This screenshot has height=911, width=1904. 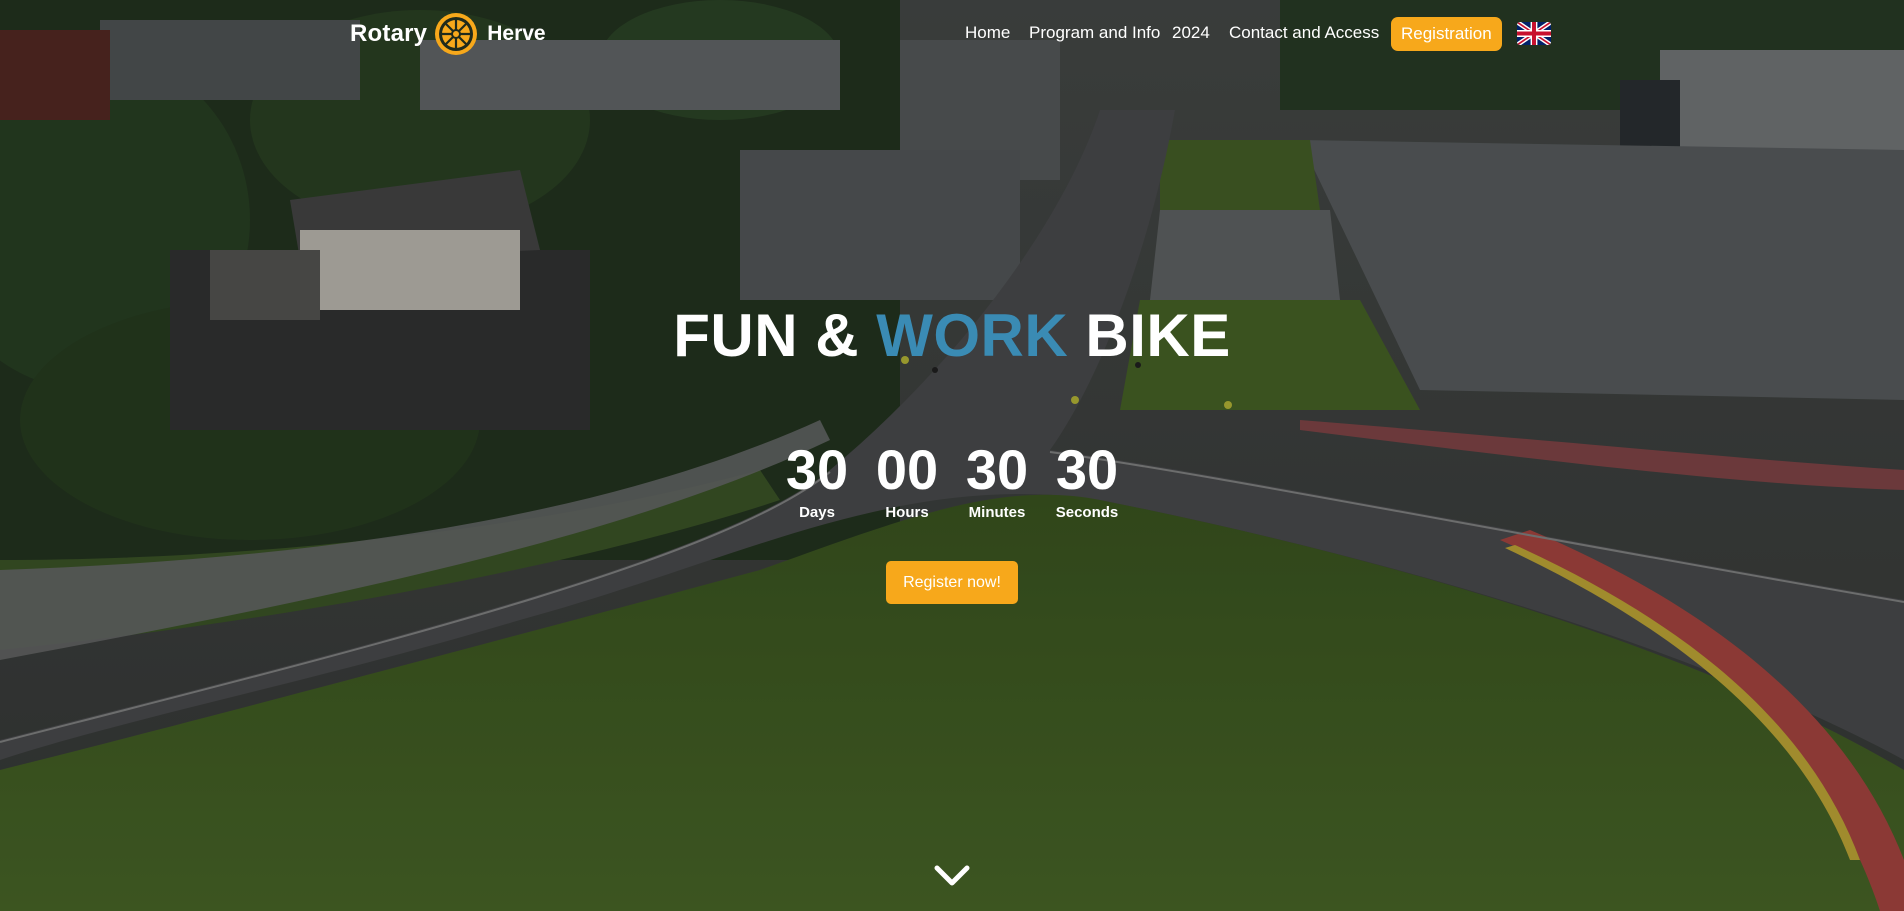 What do you see at coordinates (1534, 33) in the screenshot?
I see `uk-flag-icon` at bounding box center [1534, 33].